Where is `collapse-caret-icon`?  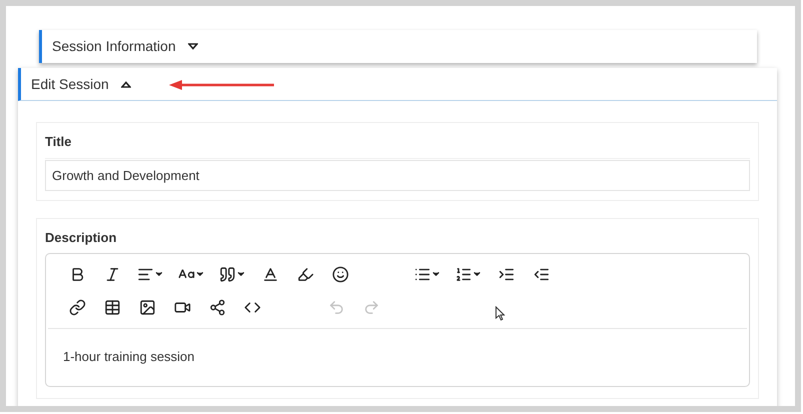
collapse-caret-icon is located at coordinates (125, 84).